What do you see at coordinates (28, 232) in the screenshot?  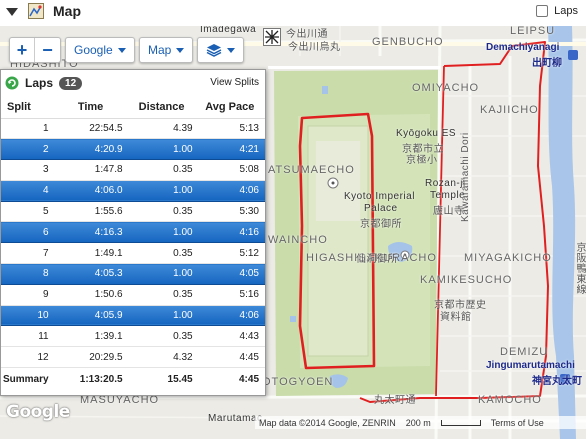 I see `lap-split-cell: 6` at bounding box center [28, 232].